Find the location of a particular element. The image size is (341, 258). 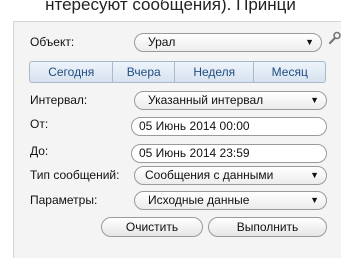

message-type-select: Сообщения с данными ▼ is located at coordinates (230, 175).